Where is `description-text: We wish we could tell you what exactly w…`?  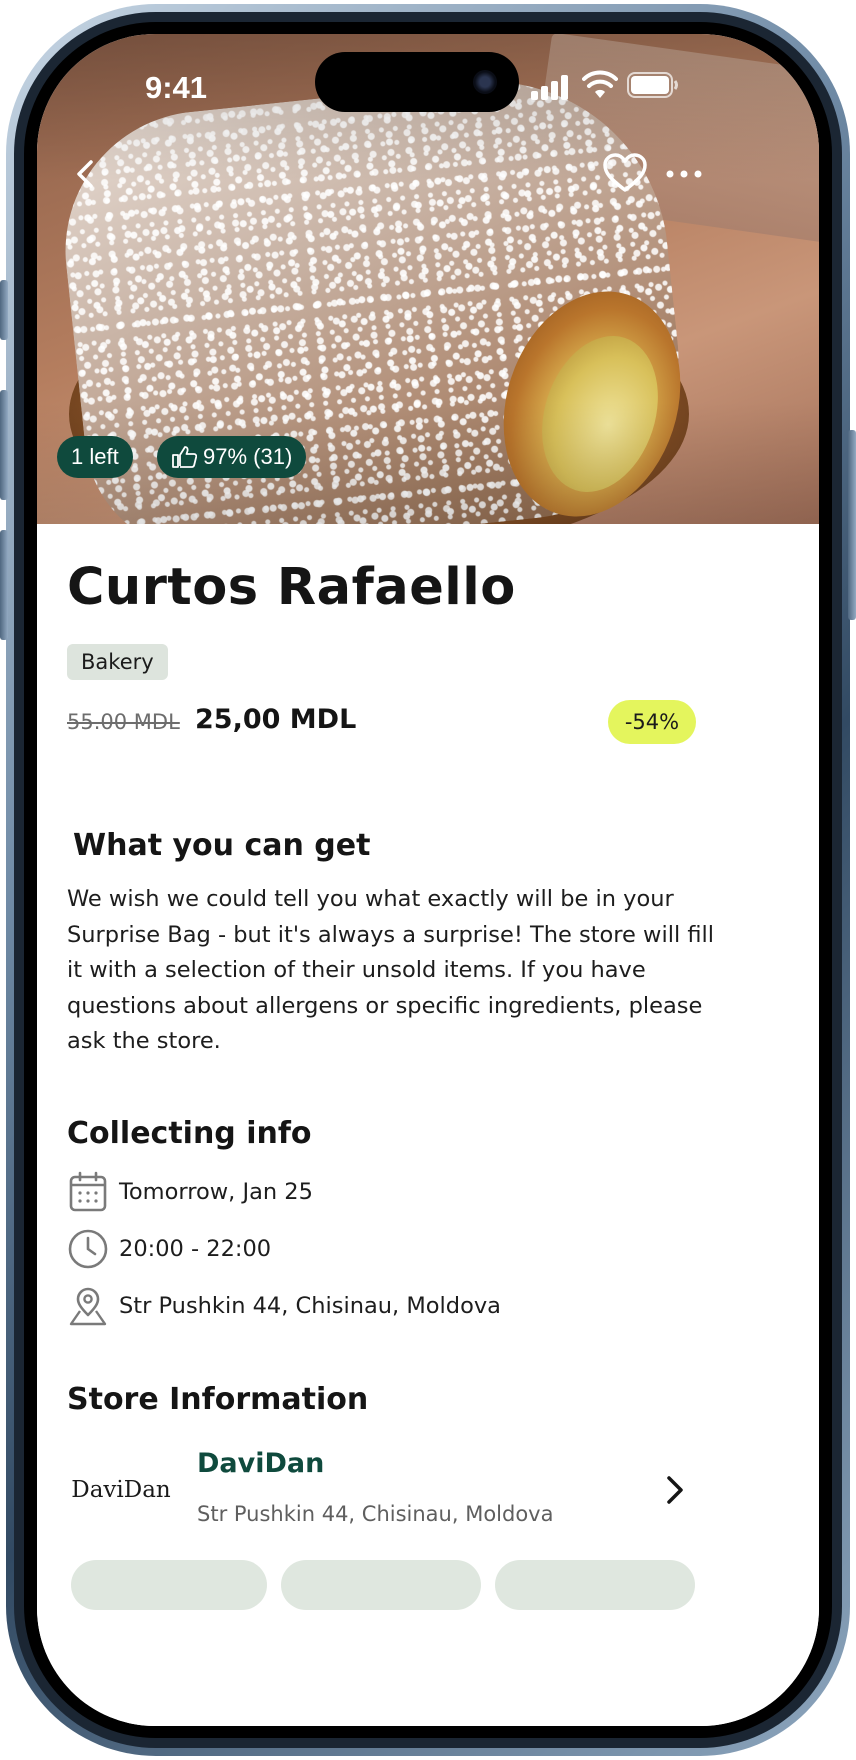 description-text: We wish we could tell you what exactly w… is located at coordinates (391, 970).